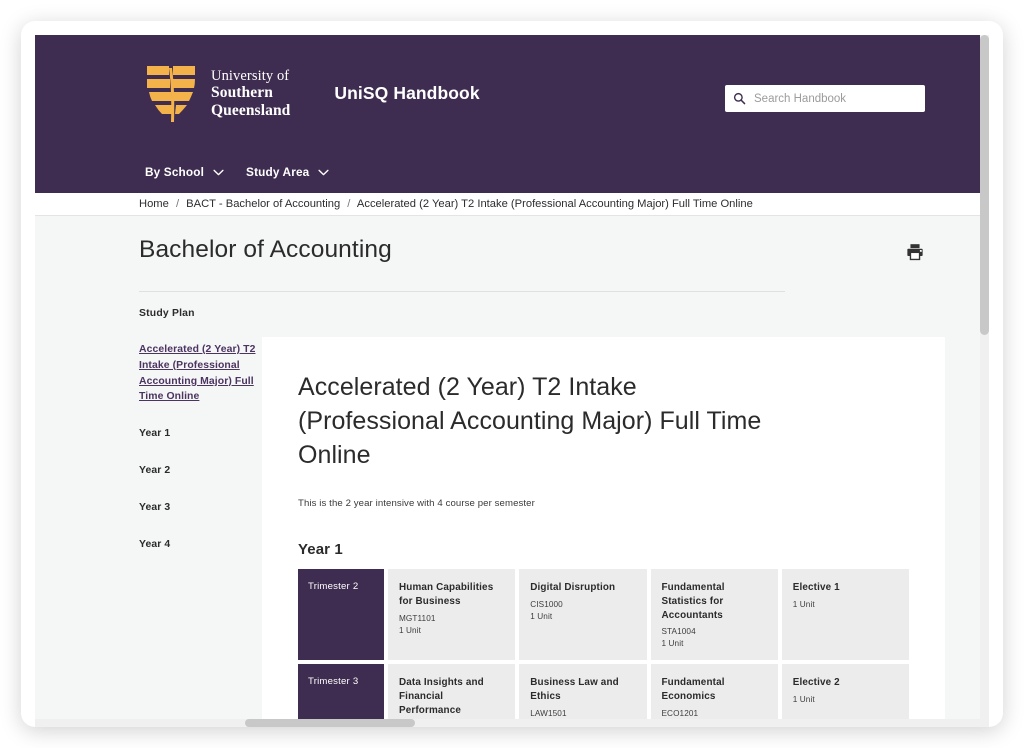  I want to click on wordmark-line-1: University of, so click(250, 76).